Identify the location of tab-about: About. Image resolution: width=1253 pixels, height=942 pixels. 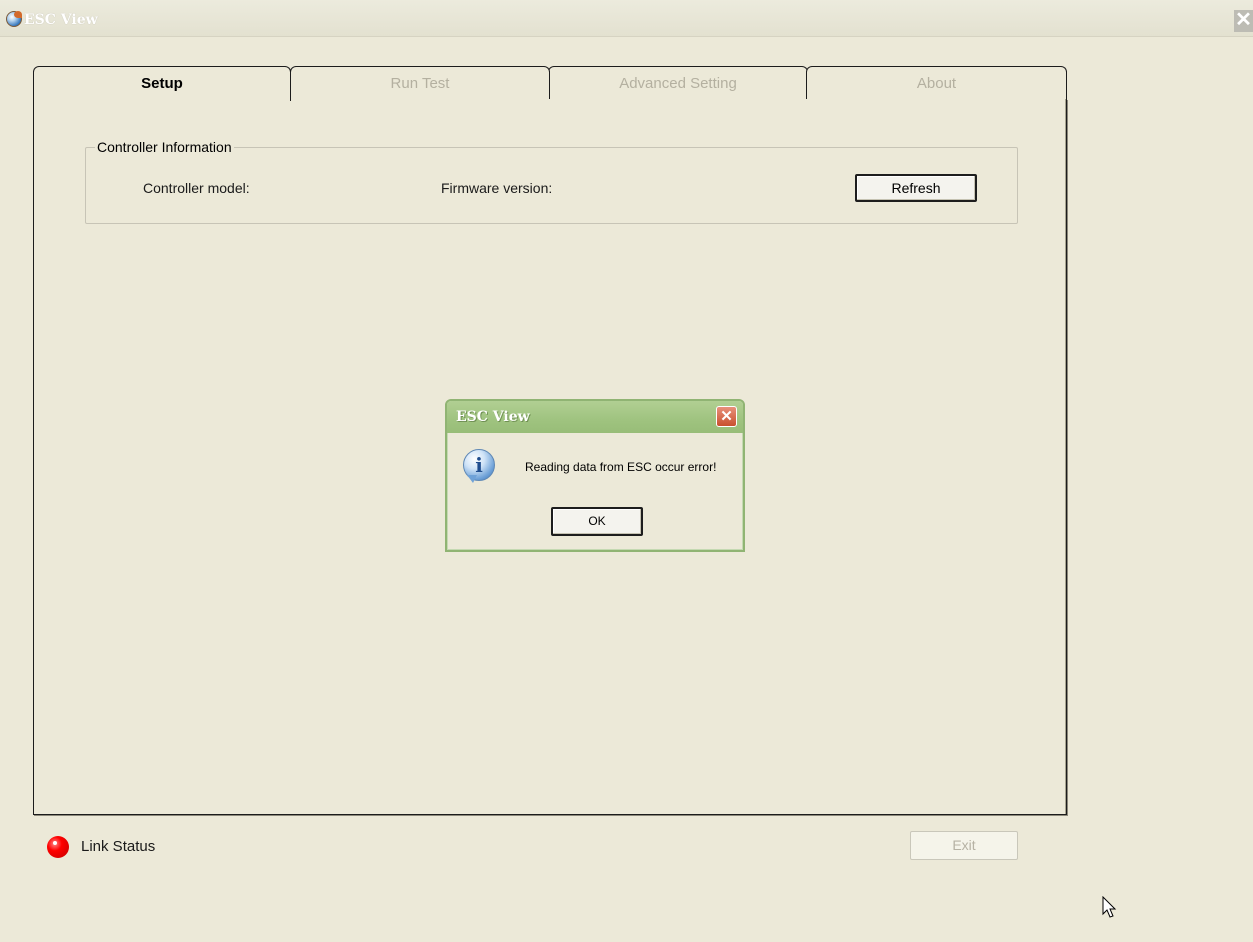
(936, 83).